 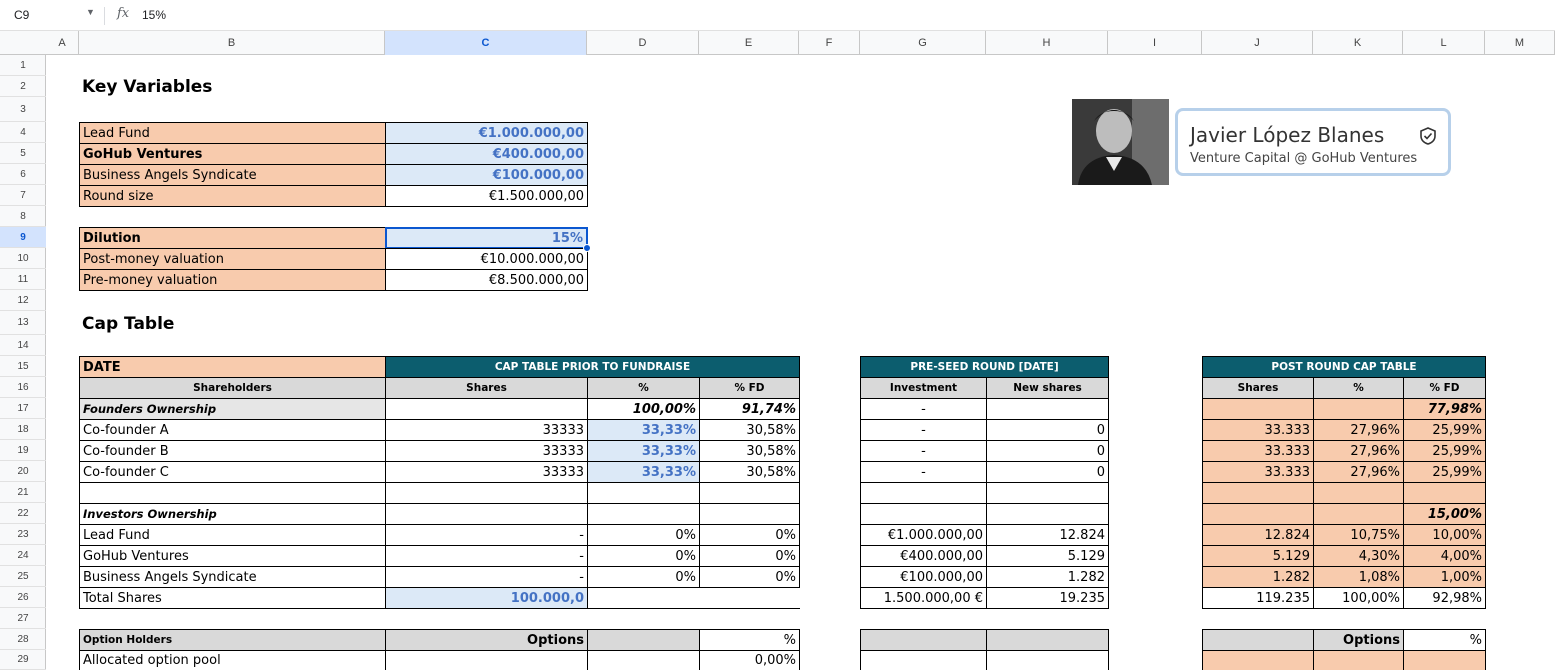 I want to click on total-label: Total Shares, so click(x=232, y=598).